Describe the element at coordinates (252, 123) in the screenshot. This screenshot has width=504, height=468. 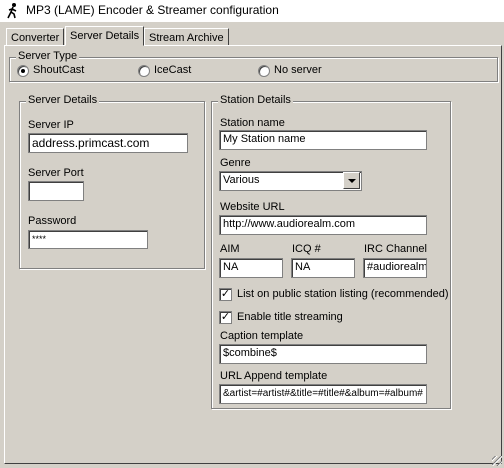
I see `station-name-label: Station name` at that location.